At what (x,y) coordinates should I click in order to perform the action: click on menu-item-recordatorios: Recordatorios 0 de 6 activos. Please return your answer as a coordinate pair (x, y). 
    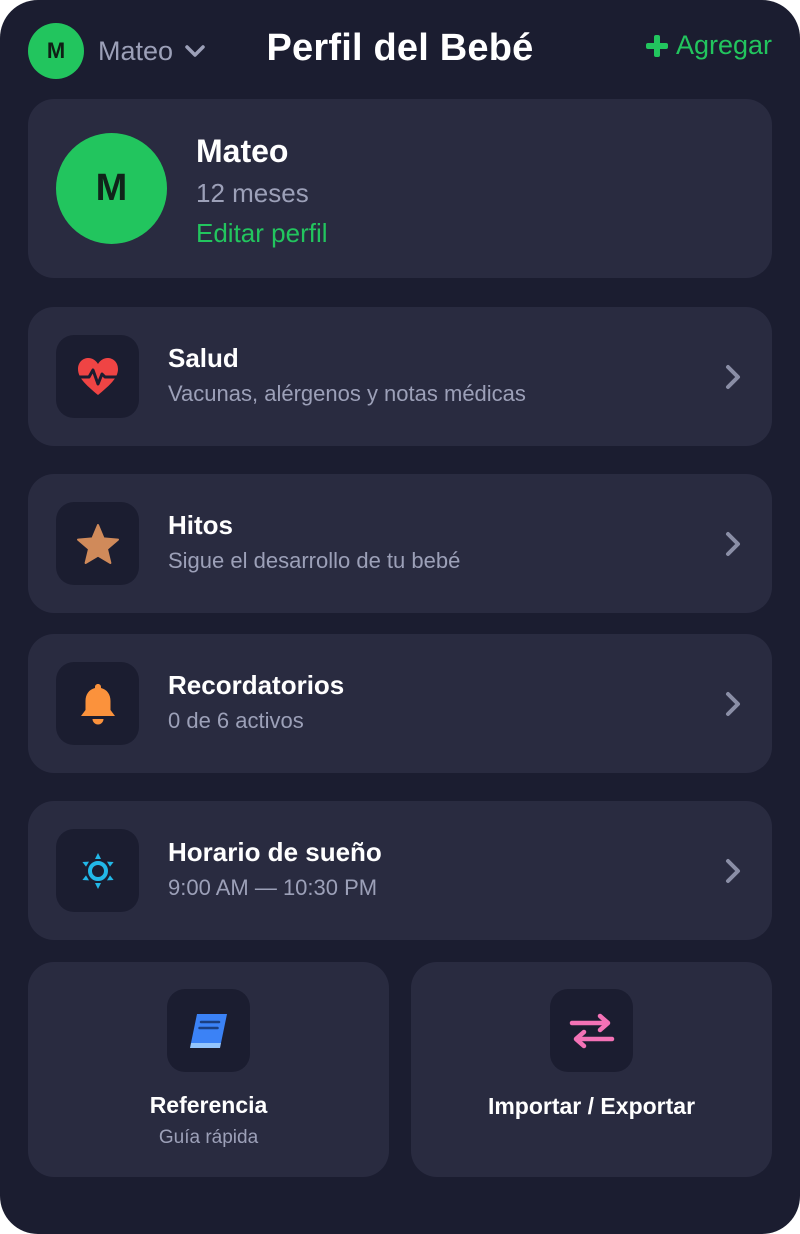
    Looking at the image, I should click on (400, 703).